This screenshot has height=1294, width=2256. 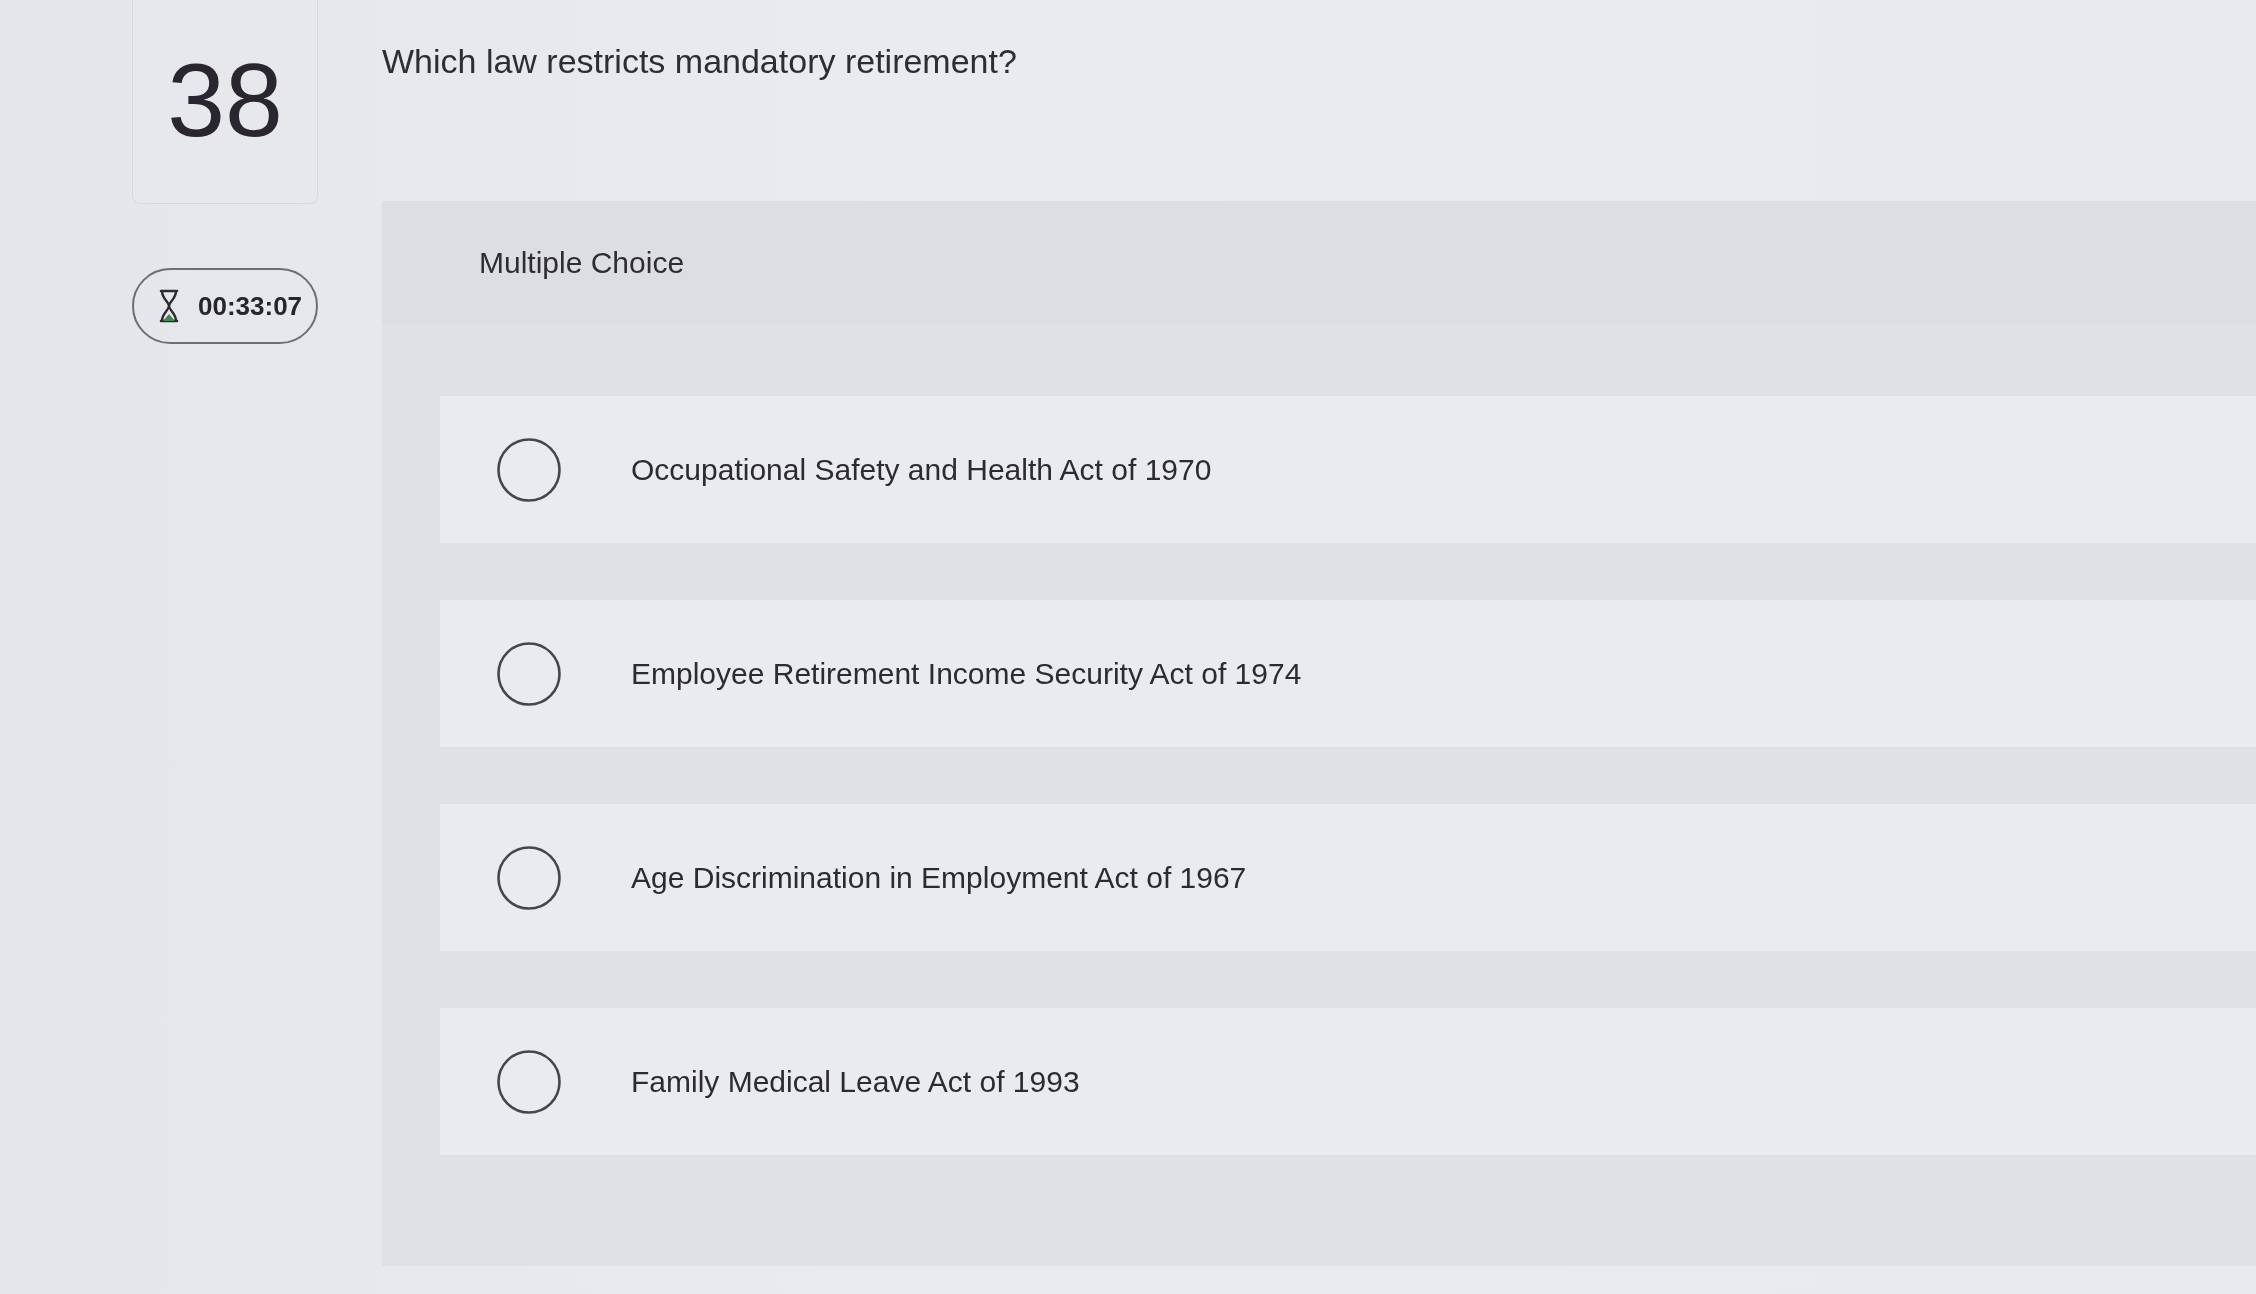 I want to click on hourglass-icon, so click(x=169, y=306).